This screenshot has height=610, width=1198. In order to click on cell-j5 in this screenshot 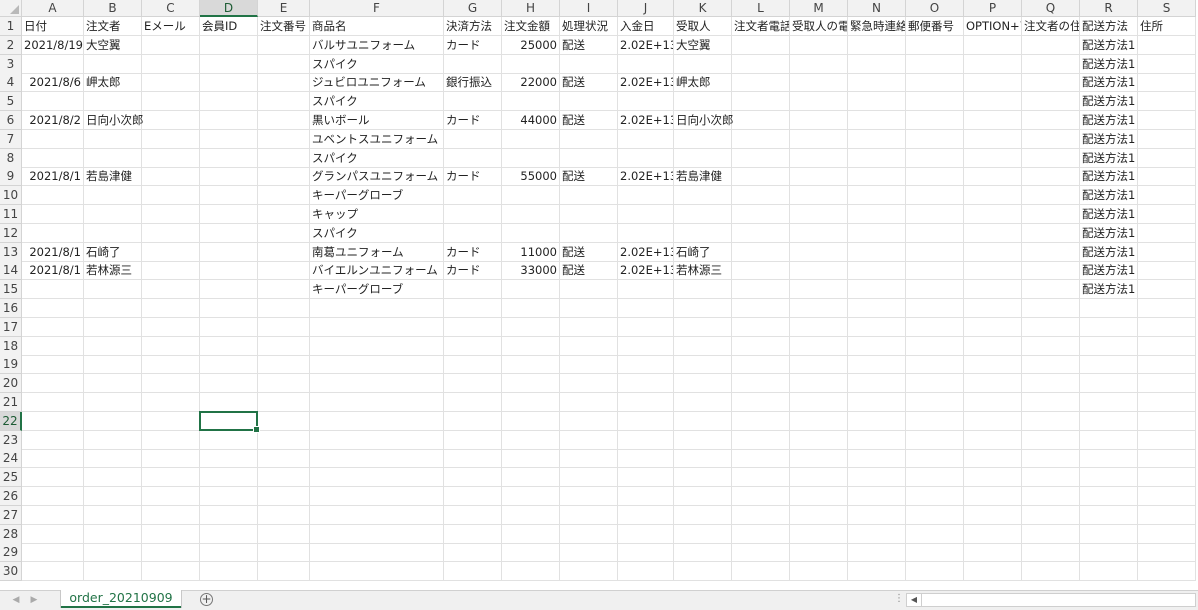, I will do `click(646, 102)`.